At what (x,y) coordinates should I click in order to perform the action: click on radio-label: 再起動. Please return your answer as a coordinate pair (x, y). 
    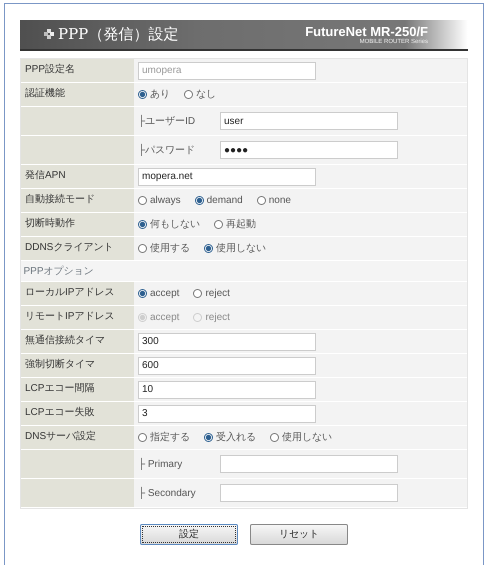
    Looking at the image, I should click on (241, 225).